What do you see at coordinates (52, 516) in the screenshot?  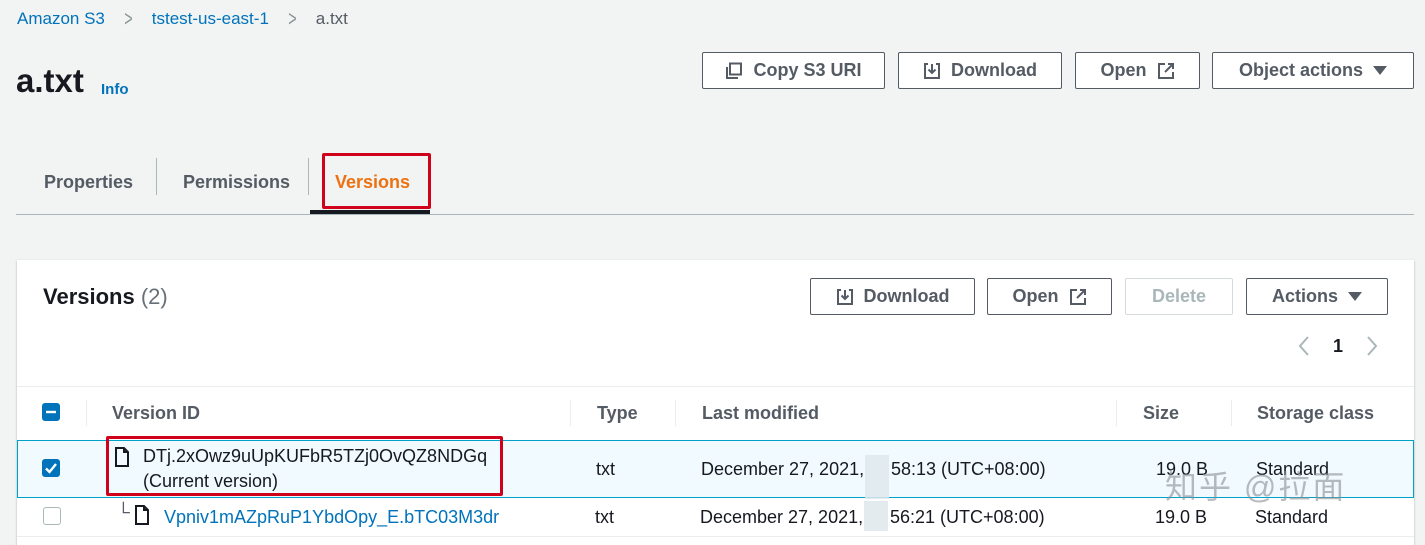 I see `row-checkbox` at bounding box center [52, 516].